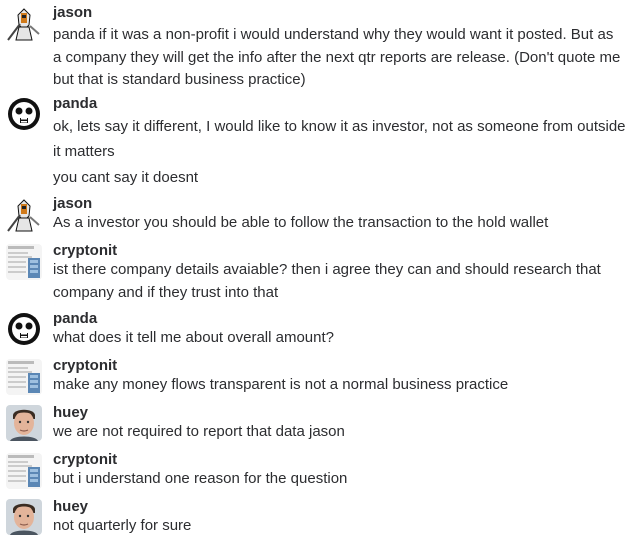 The height and width of the screenshot is (544, 640). I want to click on message-text: you cant say it doesnt, so click(126, 177).